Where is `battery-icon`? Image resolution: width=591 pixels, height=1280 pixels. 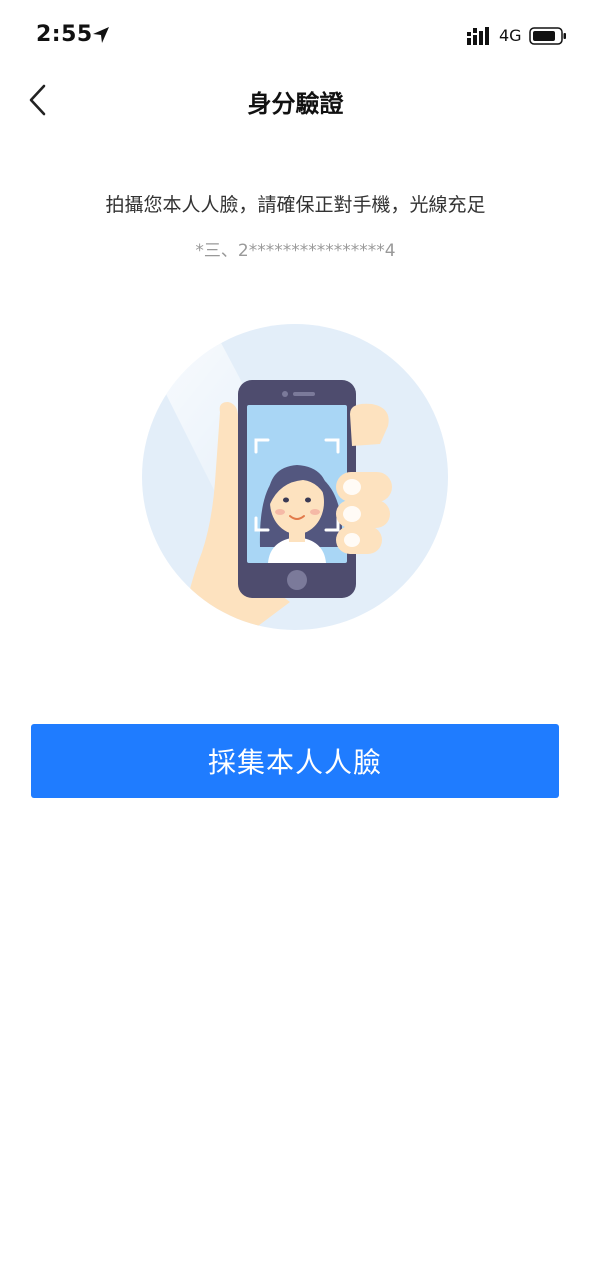
battery-icon is located at coordinates (547, 36).